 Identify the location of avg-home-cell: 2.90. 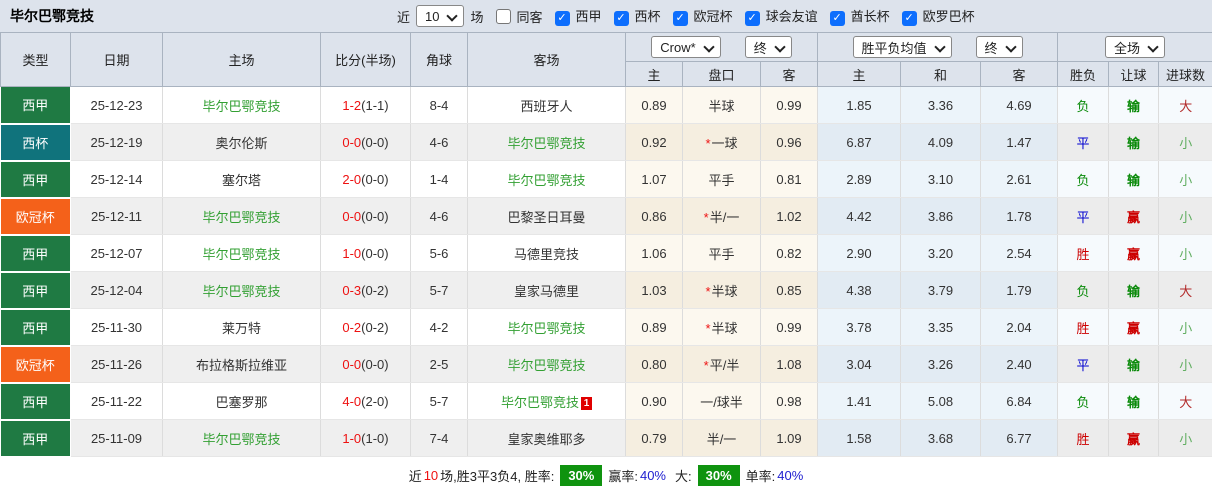
(859, 253).